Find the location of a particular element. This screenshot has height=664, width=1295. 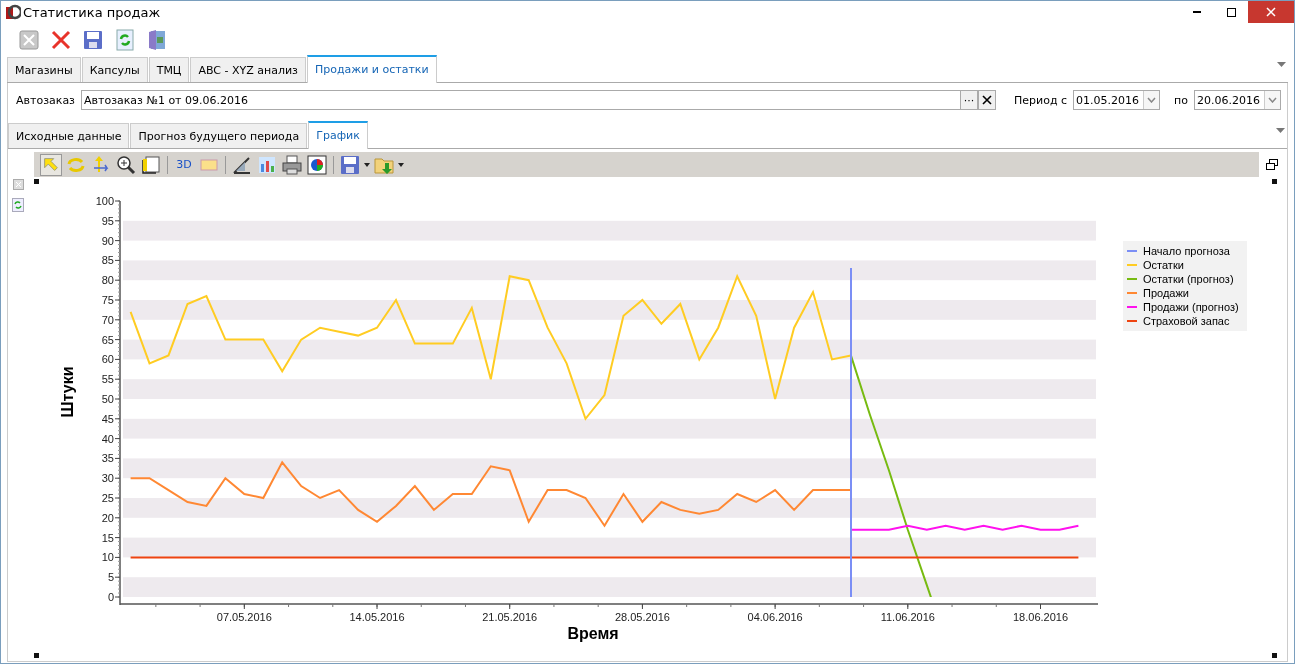

zoom-icon is located at coordinates (126, 164).